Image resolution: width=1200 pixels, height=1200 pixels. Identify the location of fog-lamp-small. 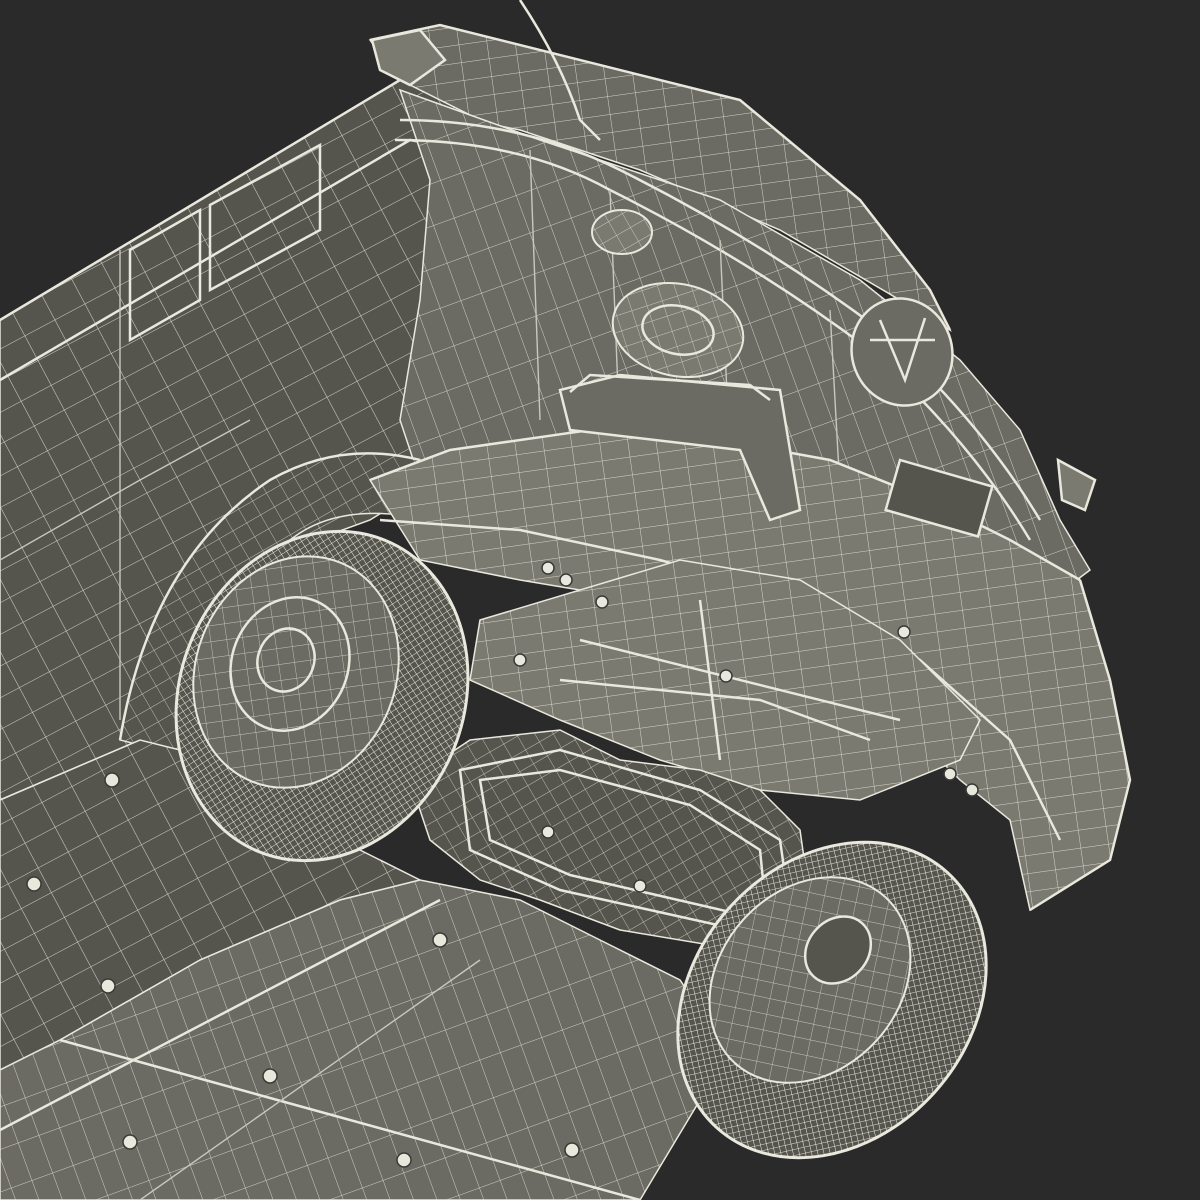
(622, 232).